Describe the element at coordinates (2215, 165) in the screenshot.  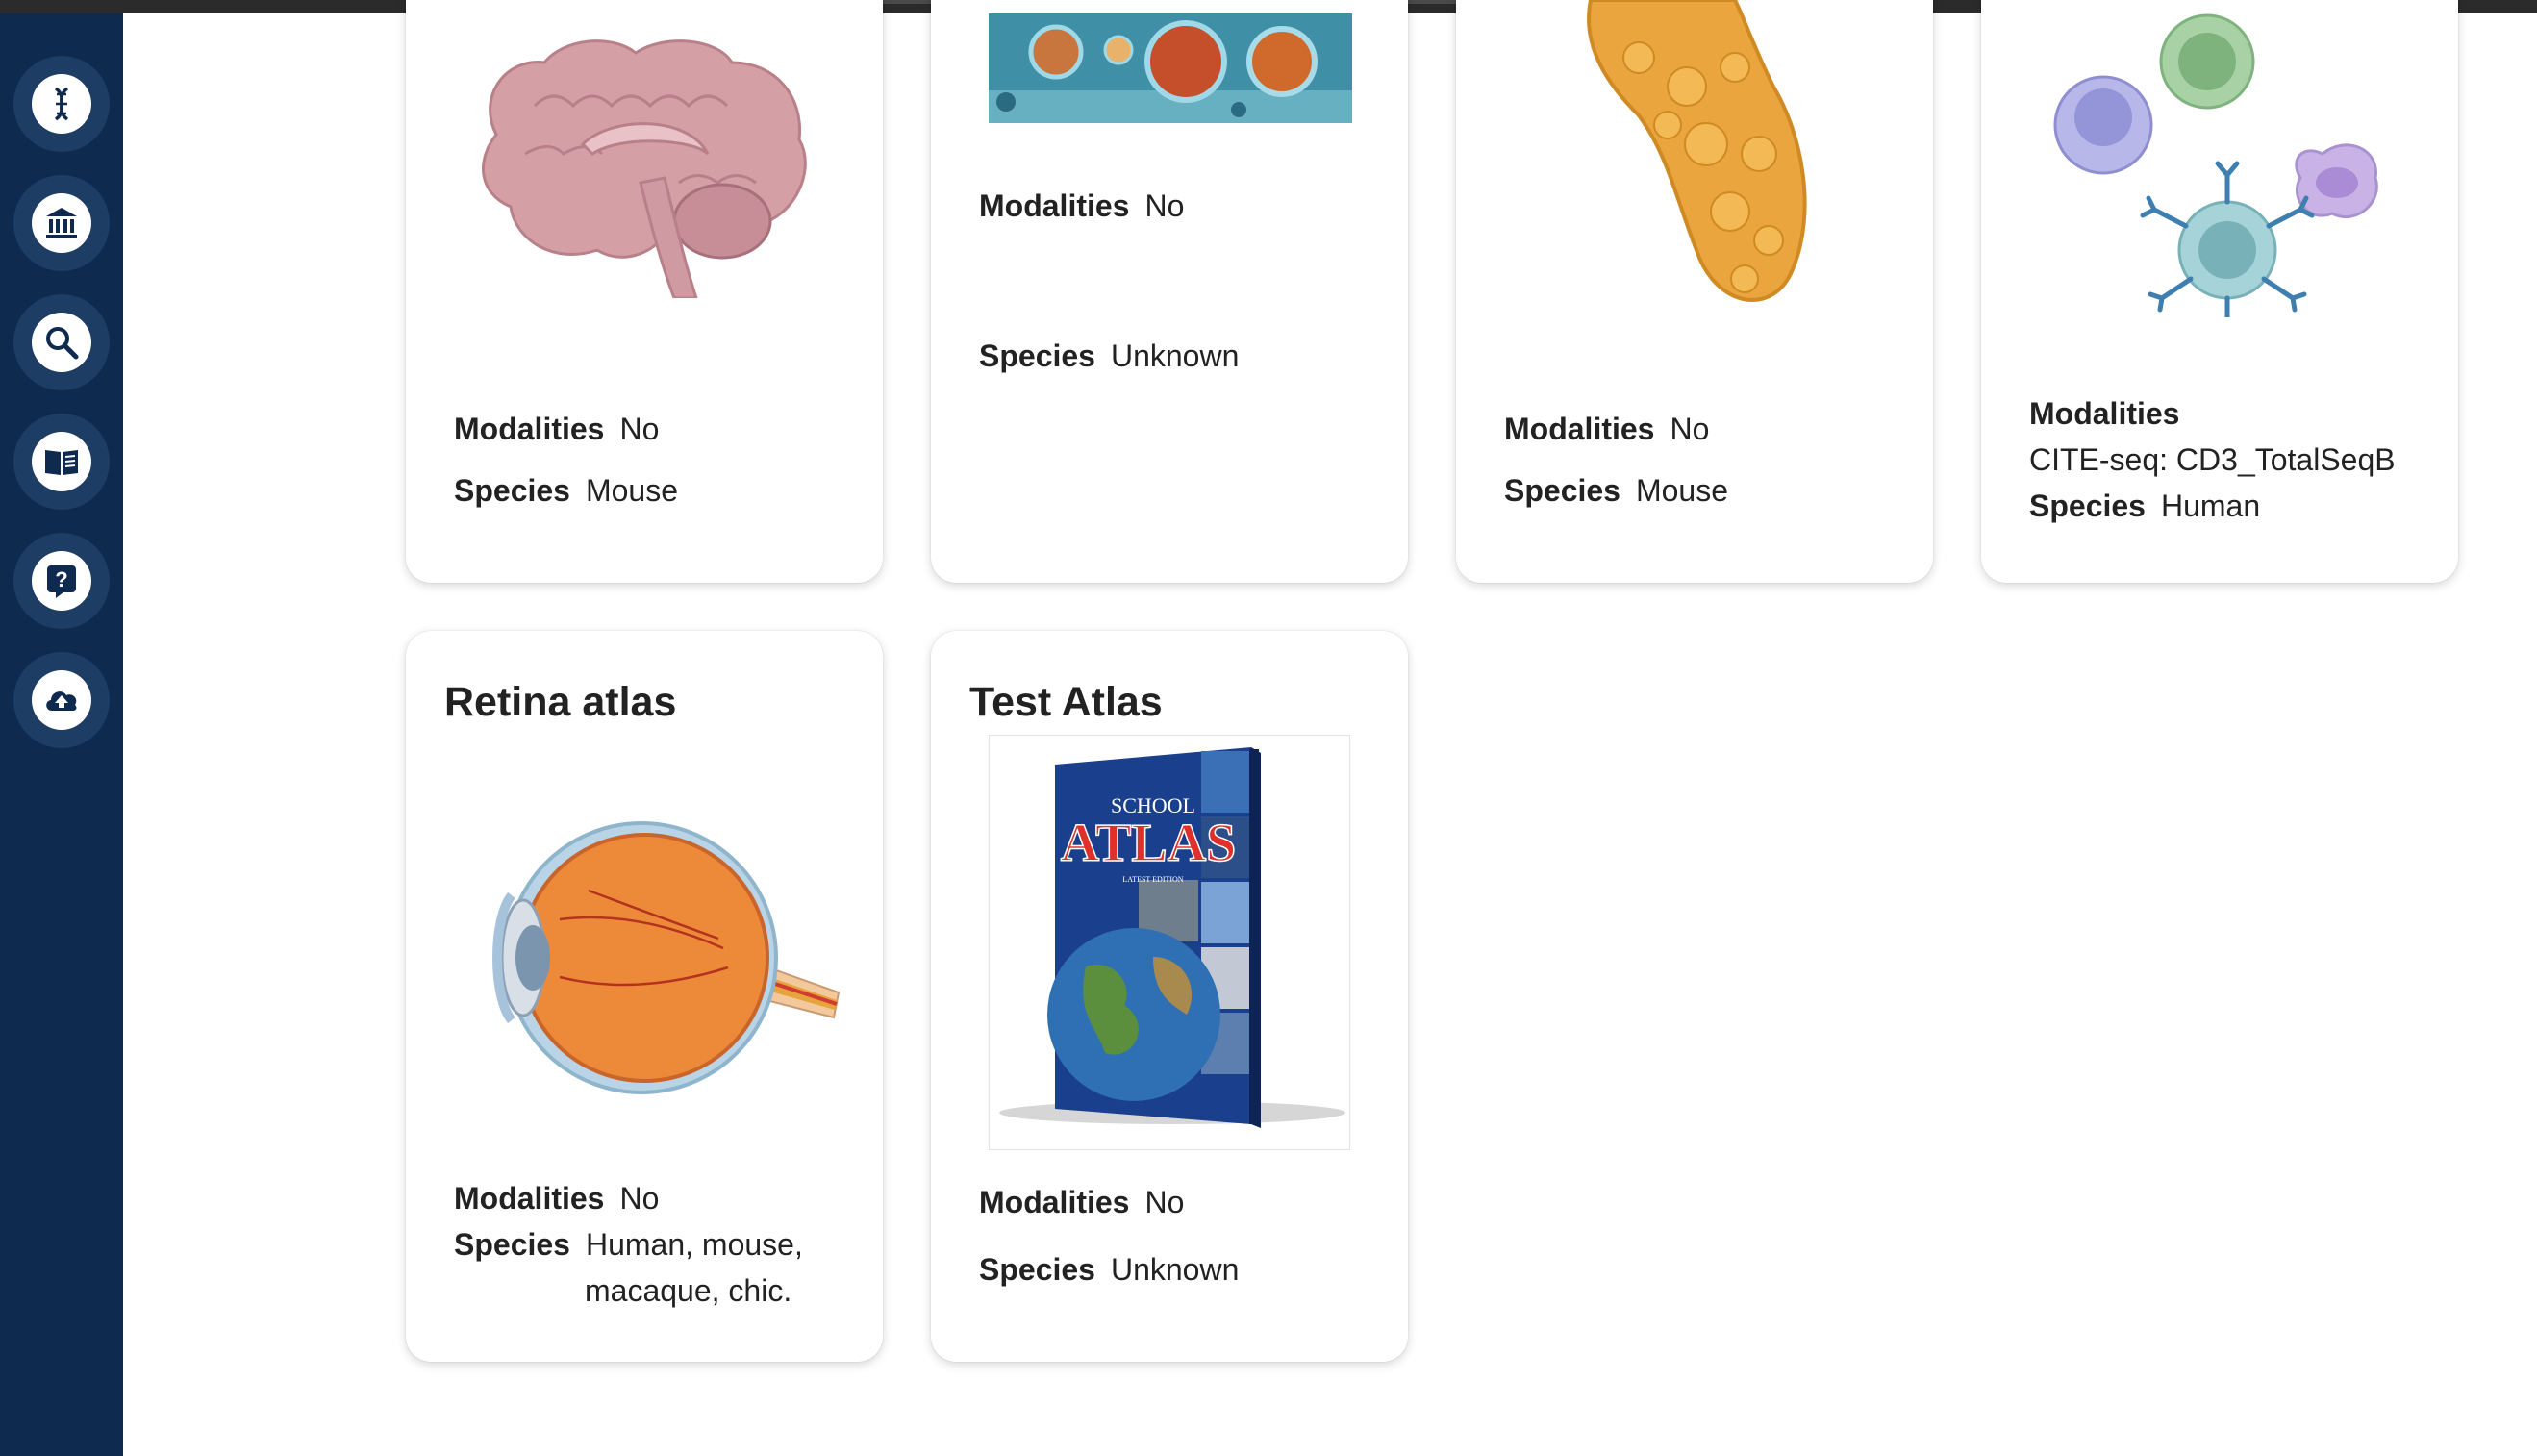
I see `immune-cells-image` at that location.